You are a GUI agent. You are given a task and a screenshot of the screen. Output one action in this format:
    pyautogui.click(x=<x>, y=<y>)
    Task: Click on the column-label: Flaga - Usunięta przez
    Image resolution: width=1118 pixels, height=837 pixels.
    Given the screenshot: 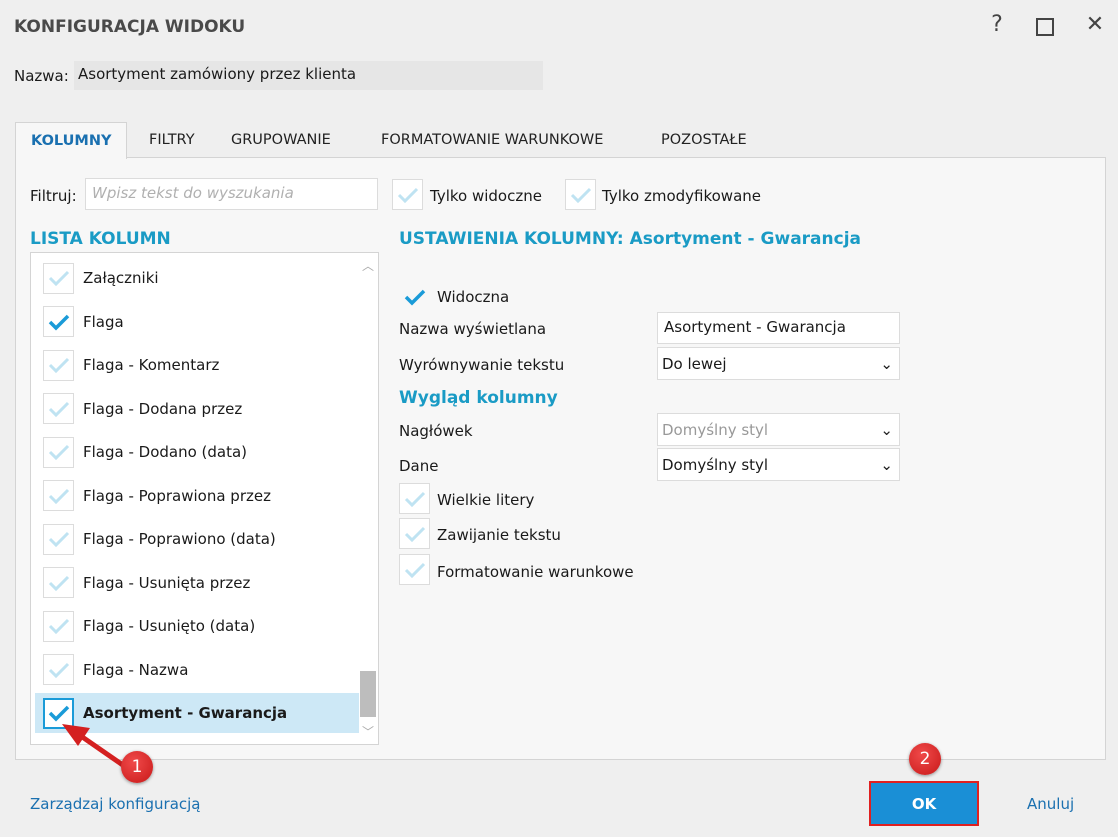 What is the action you would take?
    pyautogui.click(x=167, y=582)
    